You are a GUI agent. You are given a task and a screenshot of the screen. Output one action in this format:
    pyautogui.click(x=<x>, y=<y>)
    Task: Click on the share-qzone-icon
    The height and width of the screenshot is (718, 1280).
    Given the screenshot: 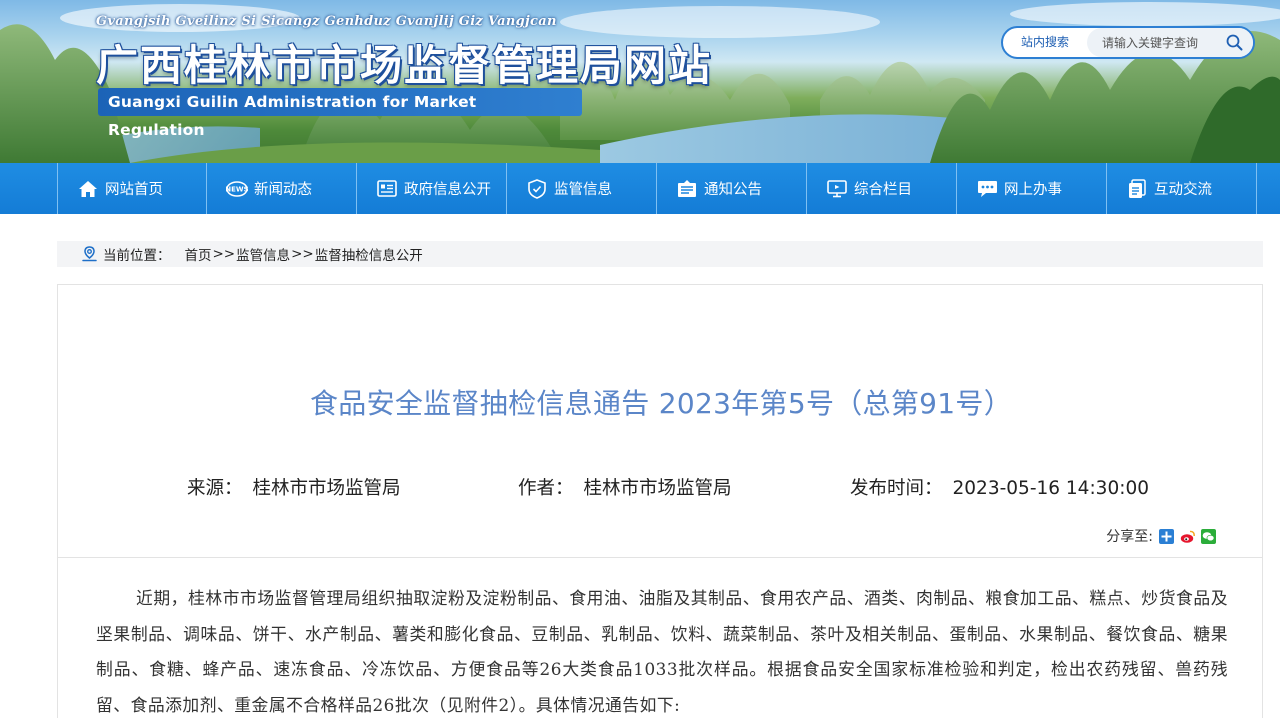 What is the action you would take?
    pyautogui.click(x=1166, y=536)
    